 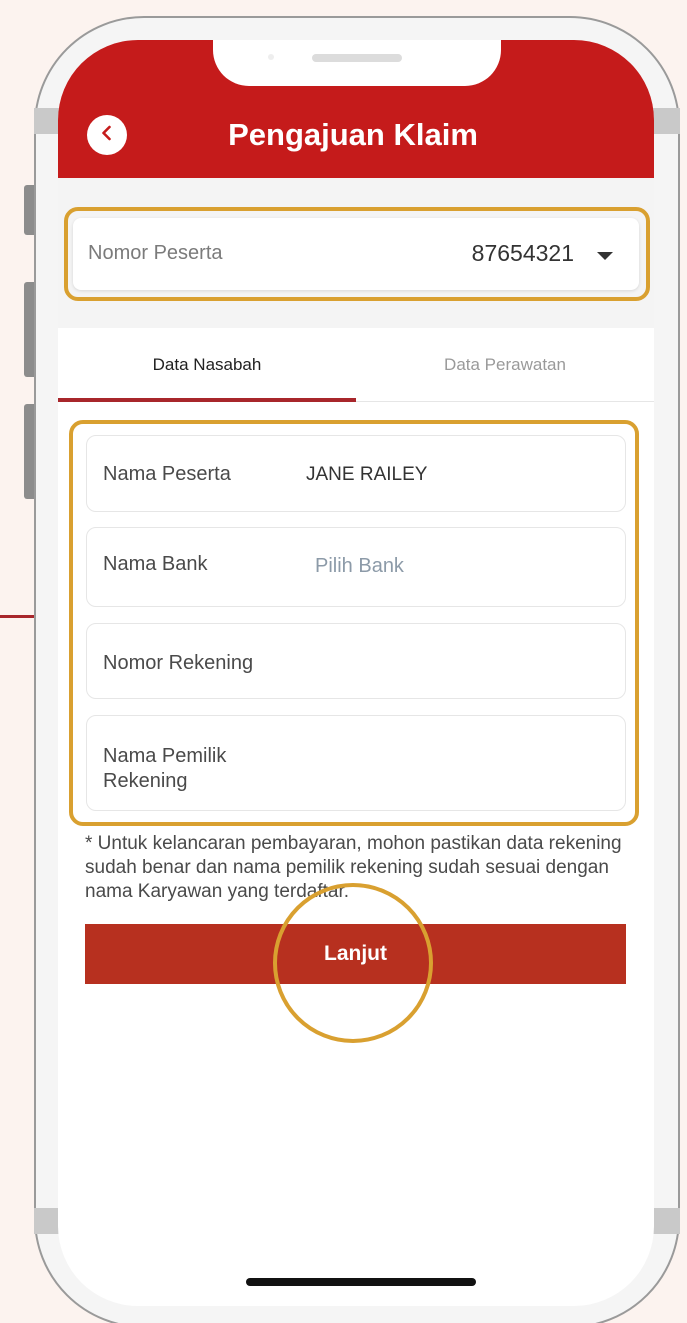 What do you see at coordinates (505, 365) in the screenshot?
I see `tab-data-perawatan: Data Perawatan` at bounding box center [505, 365].